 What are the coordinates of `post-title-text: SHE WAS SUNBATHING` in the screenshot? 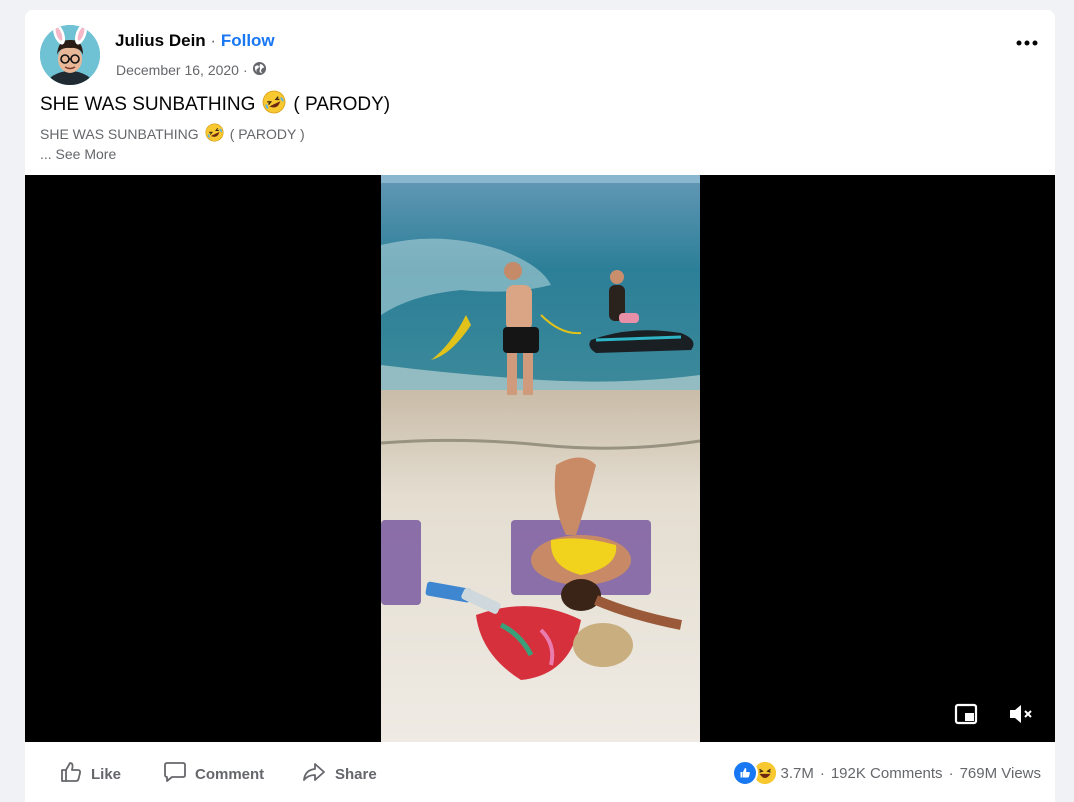 It's located at (148, 104).